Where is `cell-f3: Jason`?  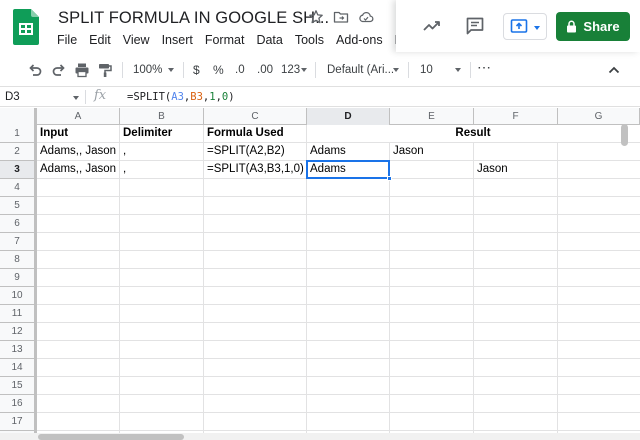
cell-f3: Jason is located at coordinates (515, 169).